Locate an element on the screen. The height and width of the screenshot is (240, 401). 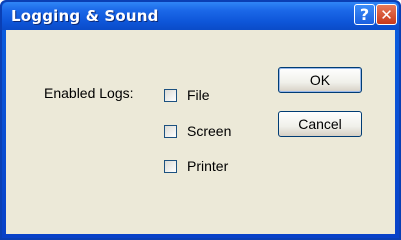
window-title: Logging & Sound is located at coordinates (85, 16).